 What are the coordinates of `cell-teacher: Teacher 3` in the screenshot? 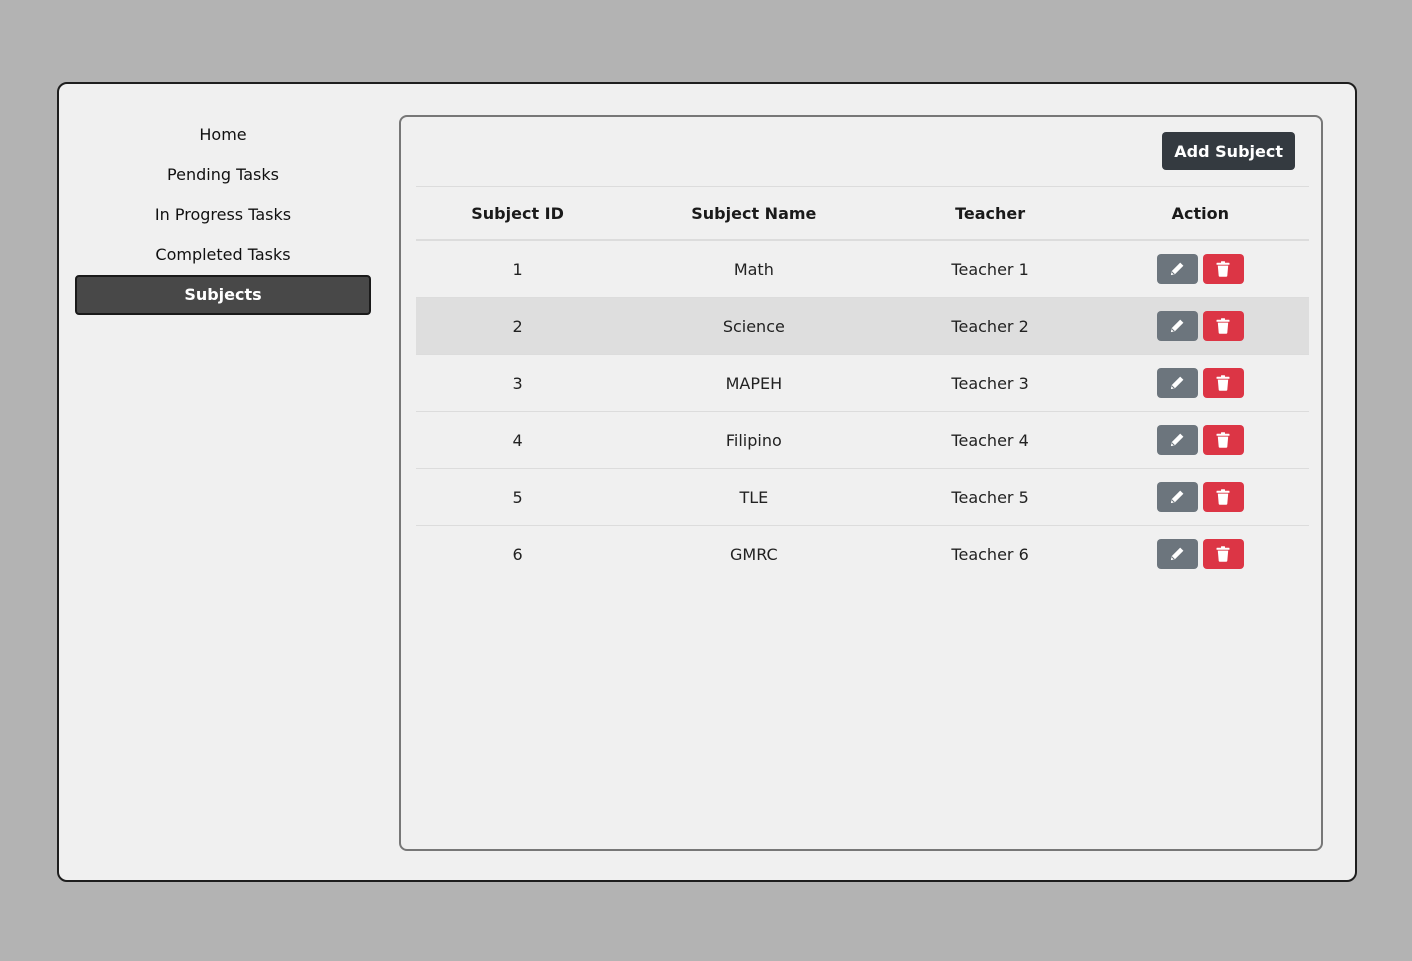 It's located at (990, 383).